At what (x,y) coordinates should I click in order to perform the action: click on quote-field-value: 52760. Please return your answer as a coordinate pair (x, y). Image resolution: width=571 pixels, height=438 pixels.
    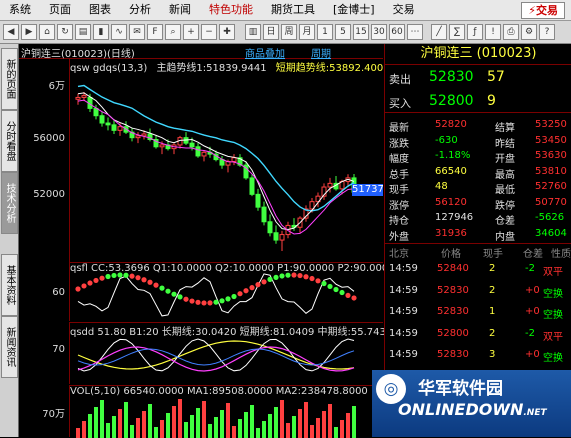
    Looking at the image, I should click on (551, 186).